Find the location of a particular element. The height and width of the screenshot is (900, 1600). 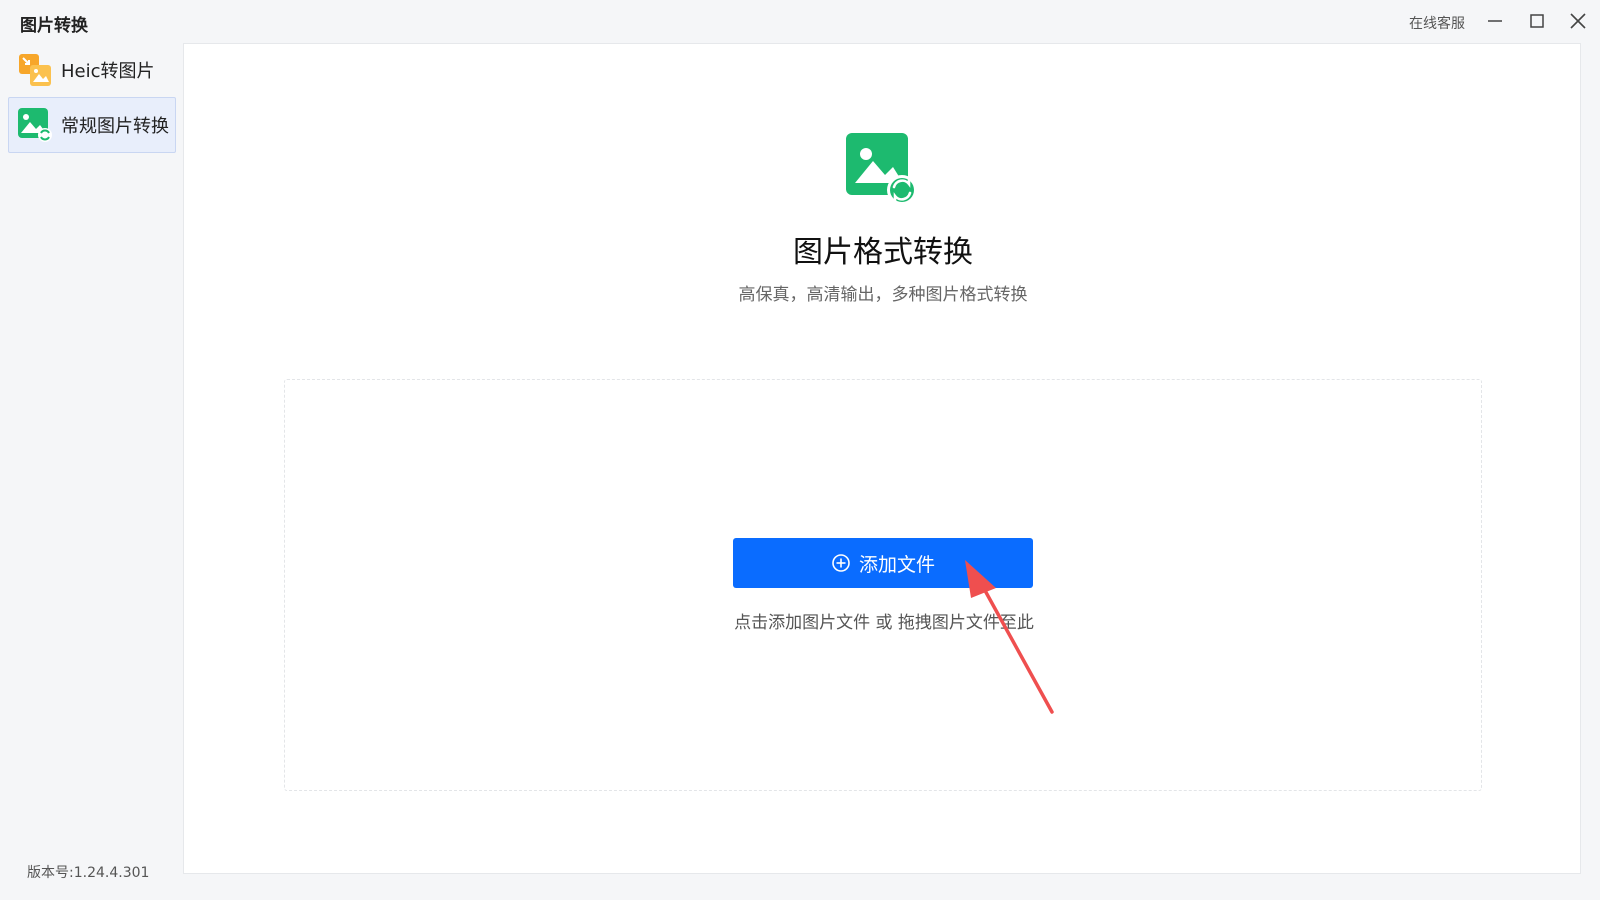

drop-hint: 点击添加图片文件 或 拖拽图片文件至此 is located at coordinates (884, 623).